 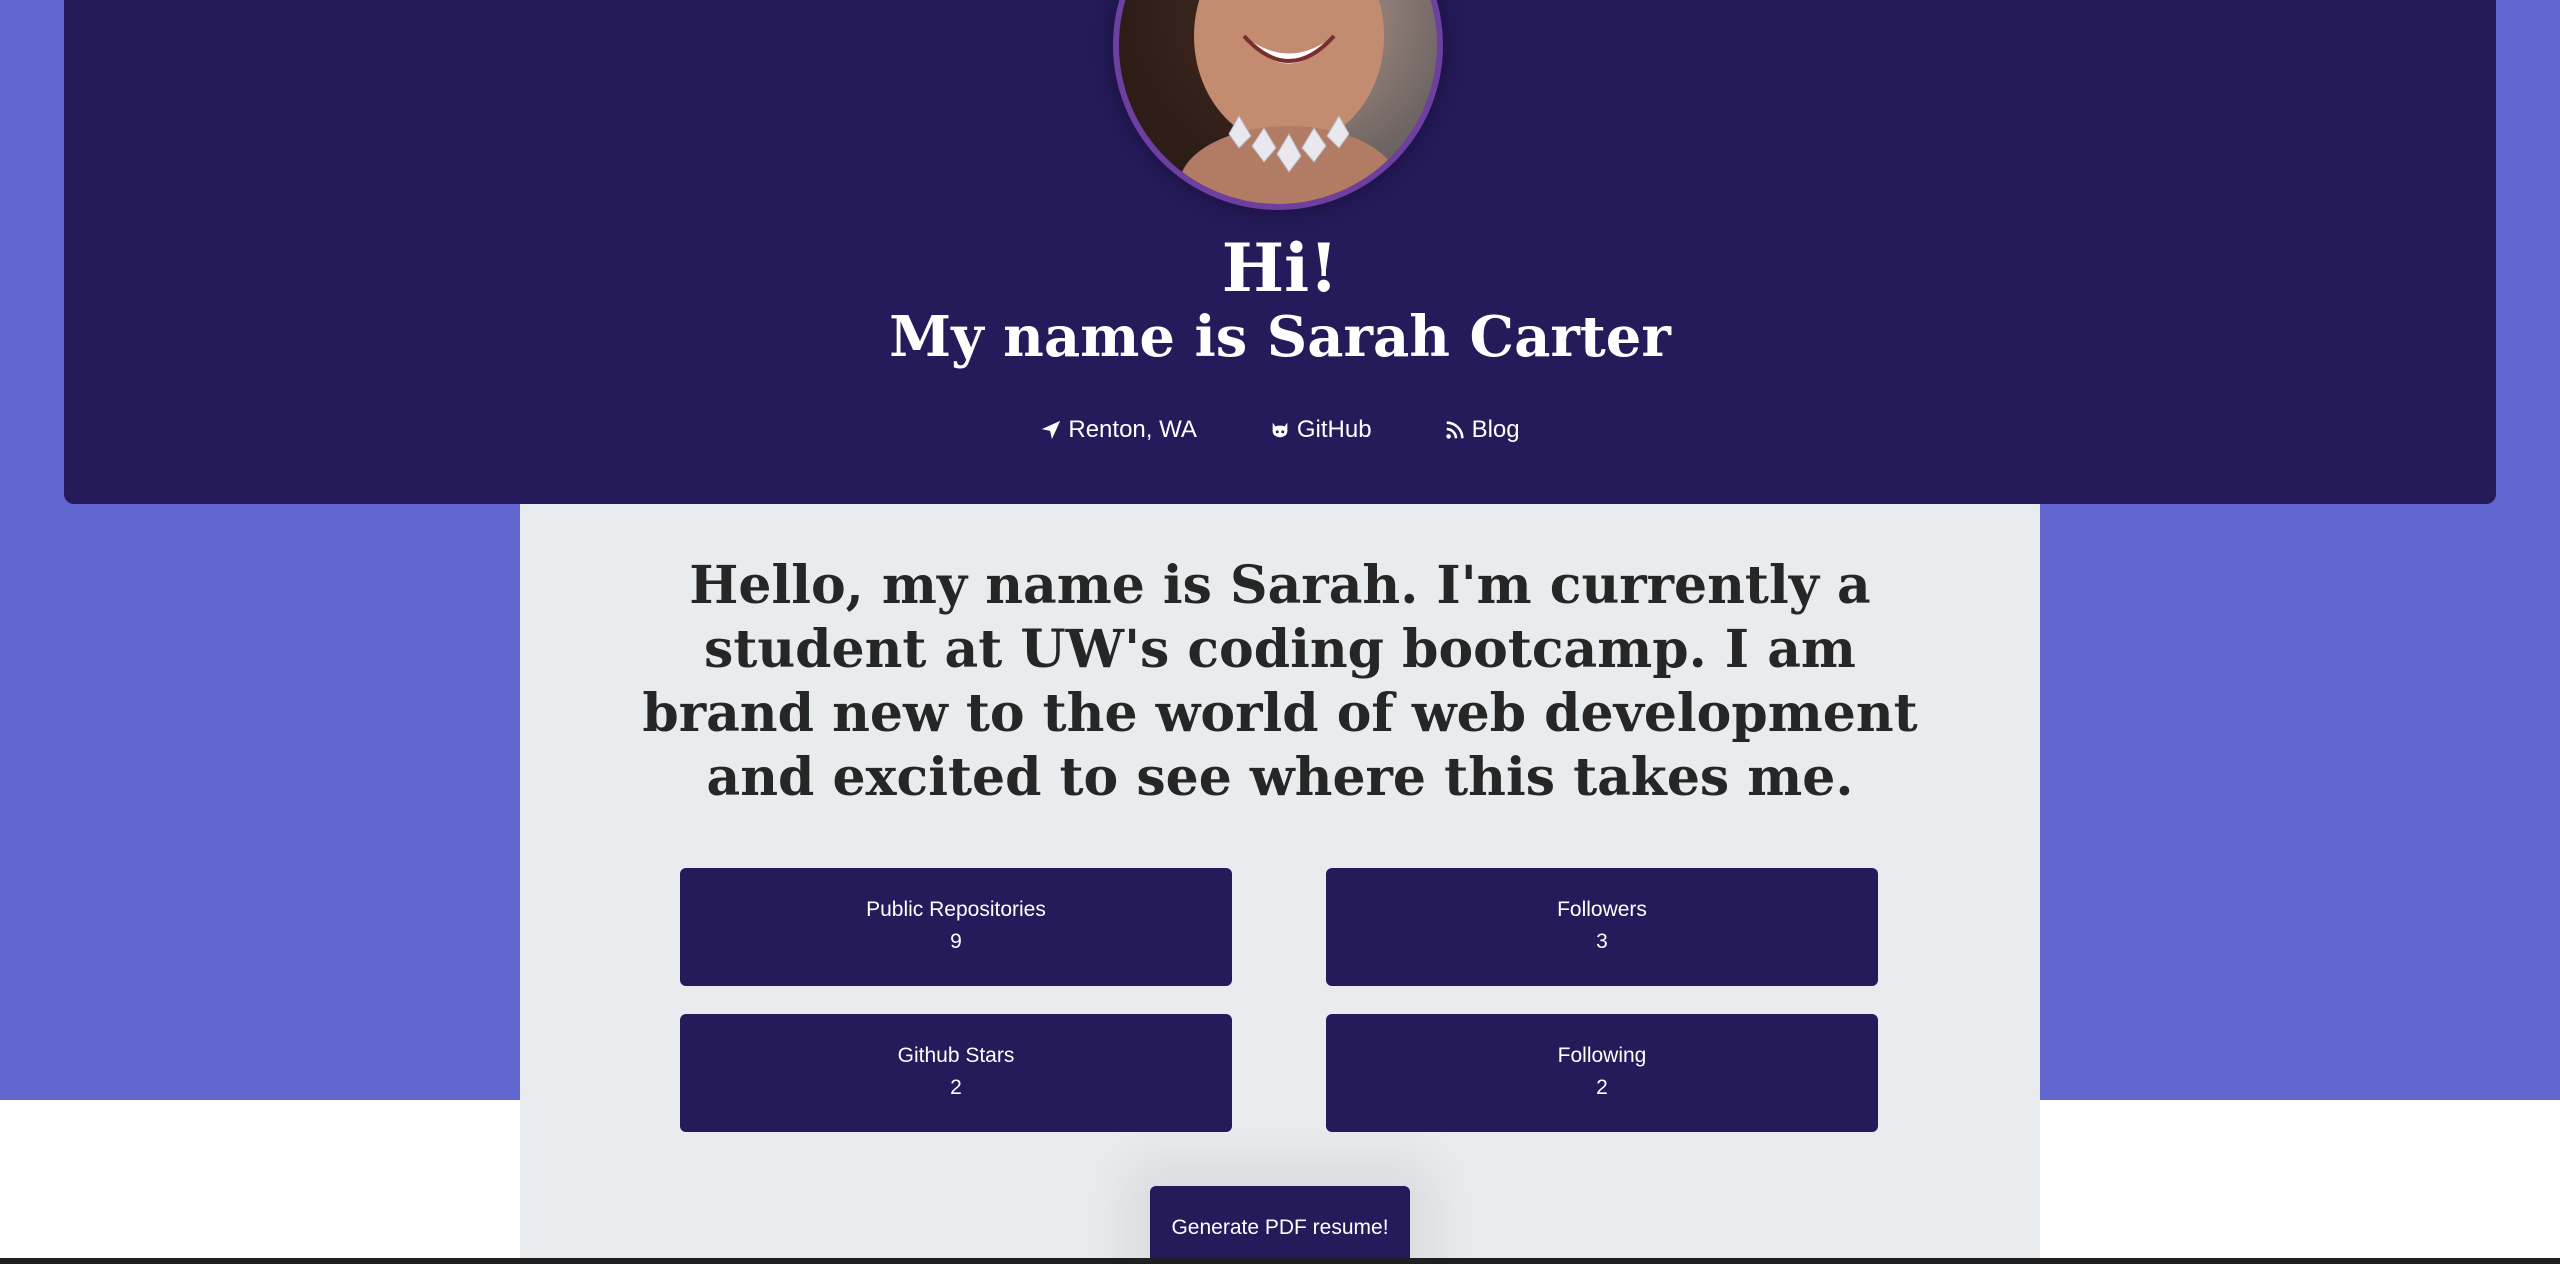 I want to click on stat-label: Followers, so click(x=1602, y=909).